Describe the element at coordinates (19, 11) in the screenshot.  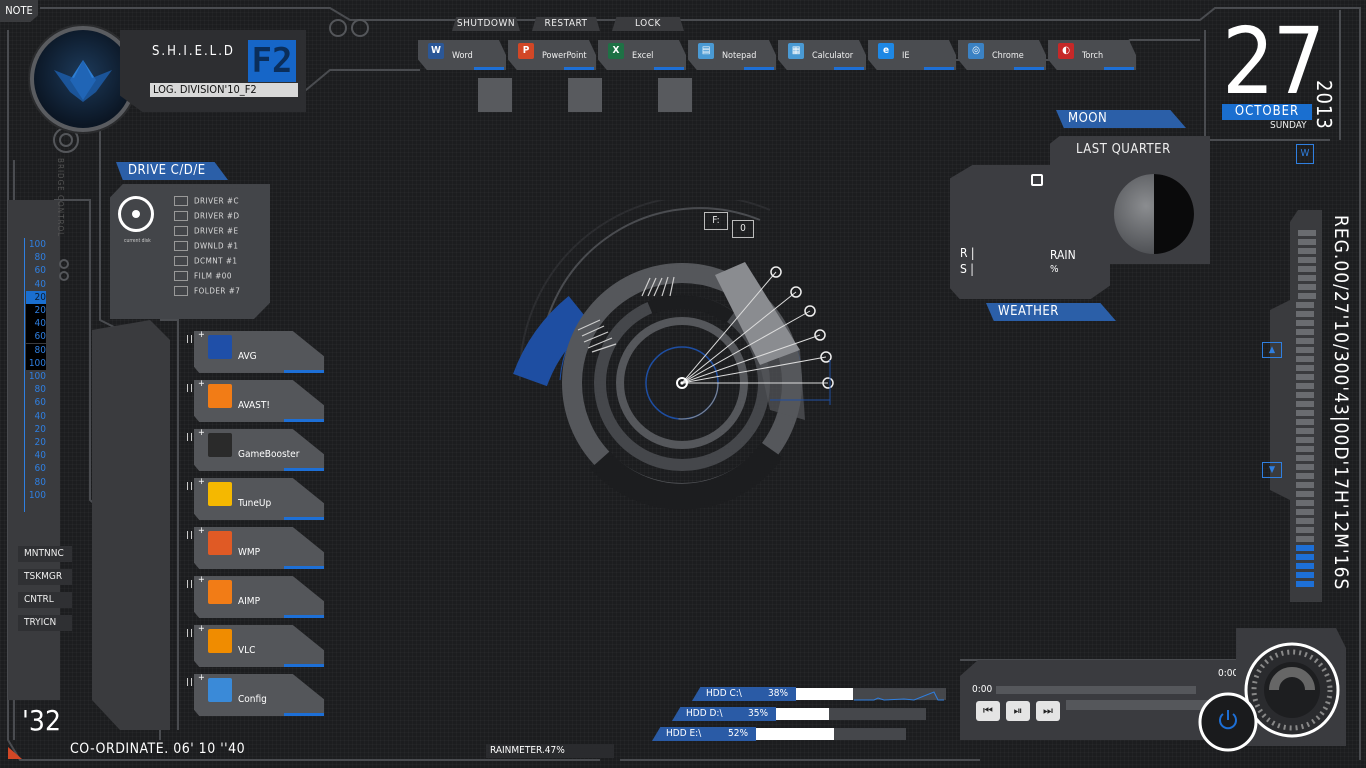
I see `note-tab: NOTE` at that location.